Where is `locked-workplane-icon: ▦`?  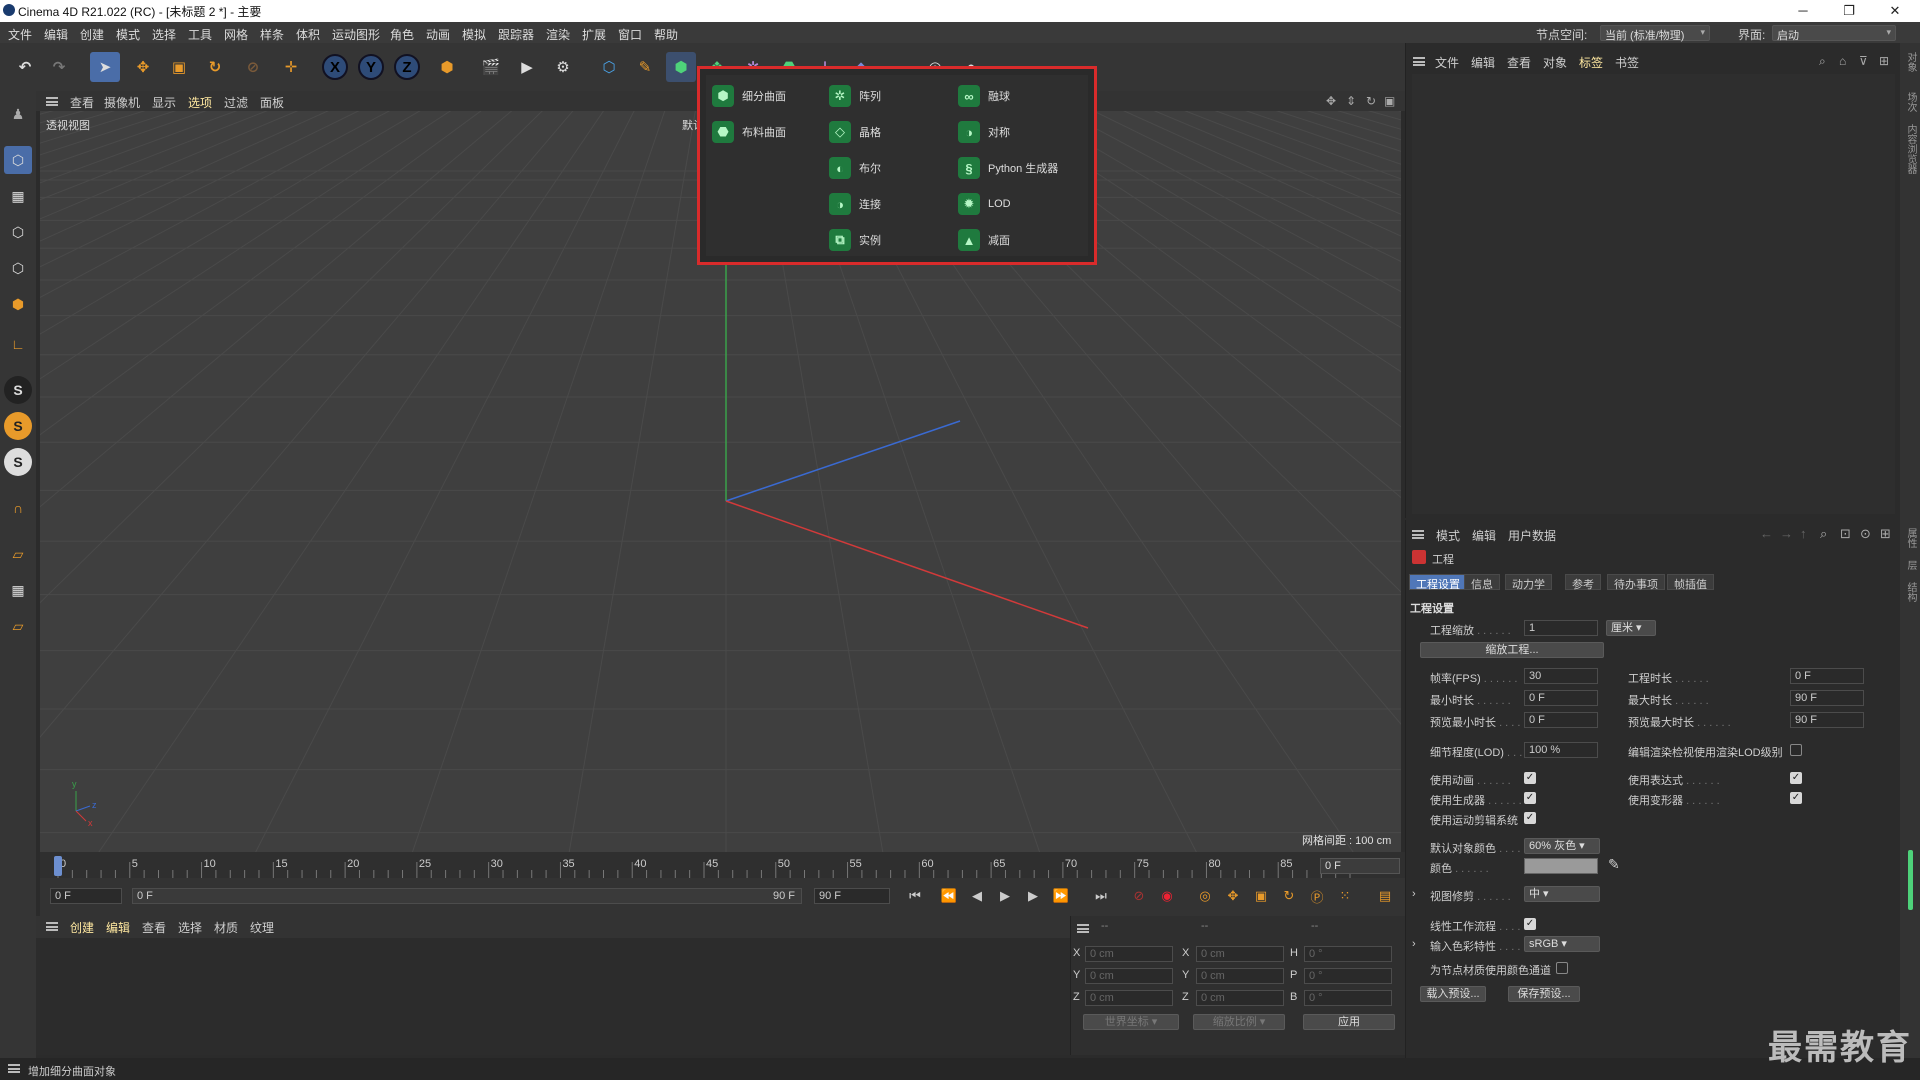 locked-workplane-icon: ▦ is located at coordinates (18, 590).